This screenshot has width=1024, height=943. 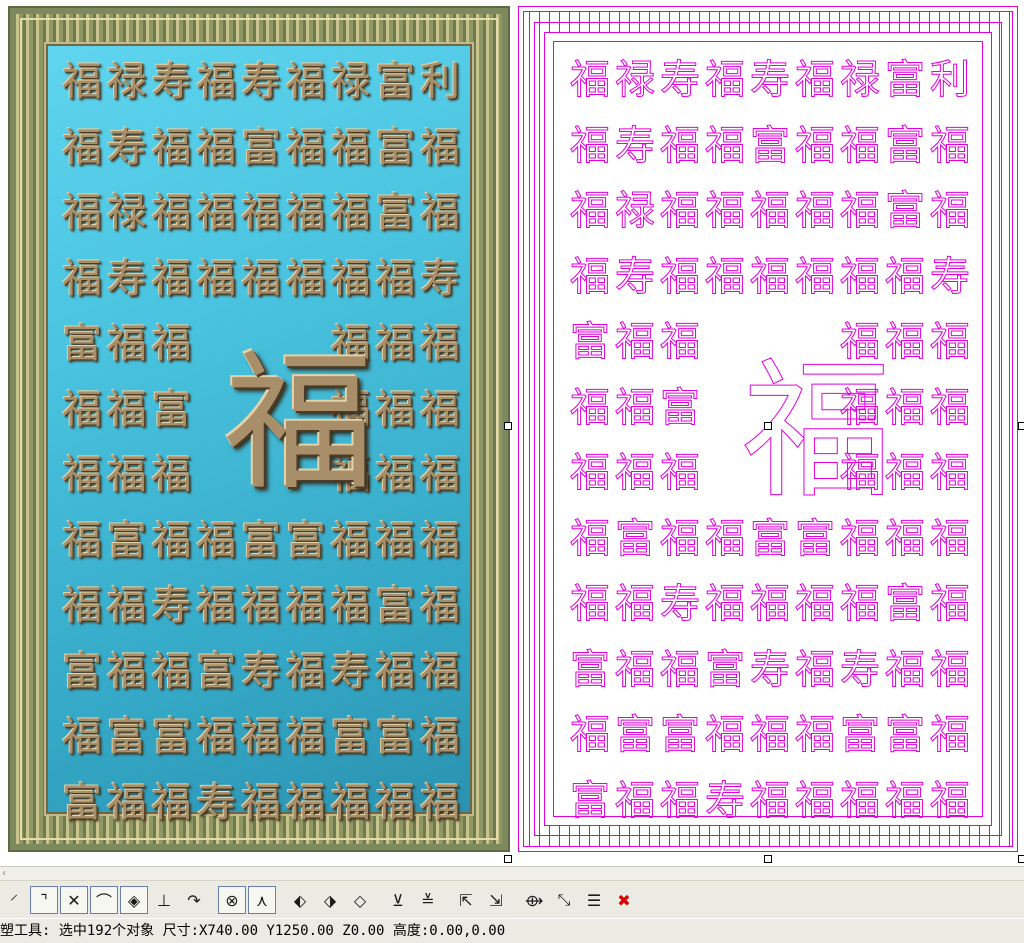 What do you see at coordinates (768, 426) in the screenshot?
I see `selection-handle-center` at bounding box center [768, 426].